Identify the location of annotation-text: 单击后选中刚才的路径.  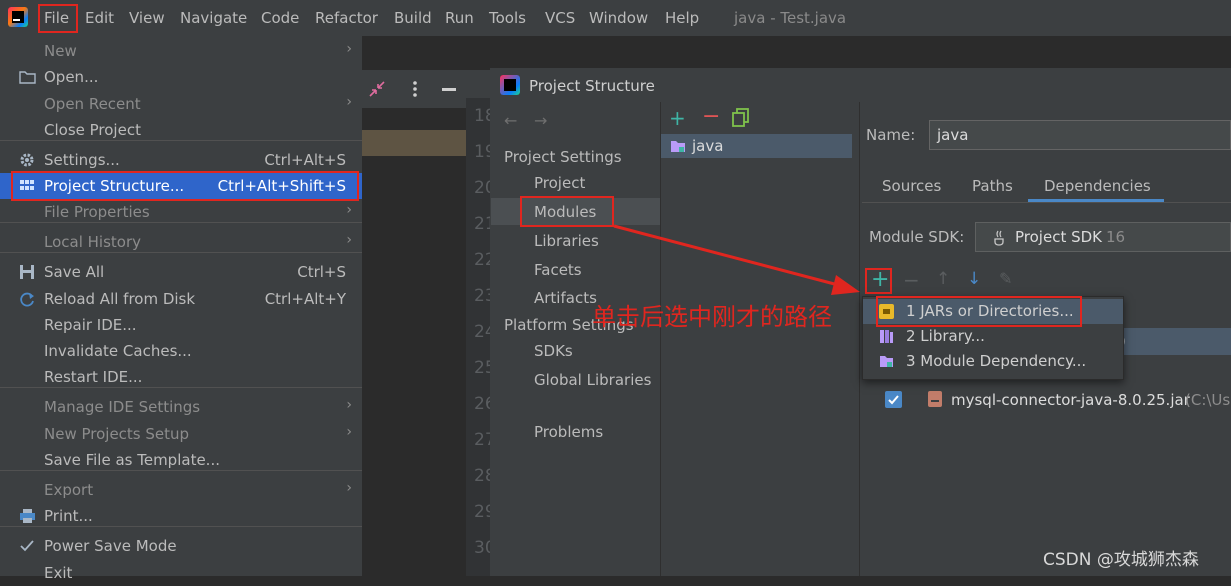
(712, 317).